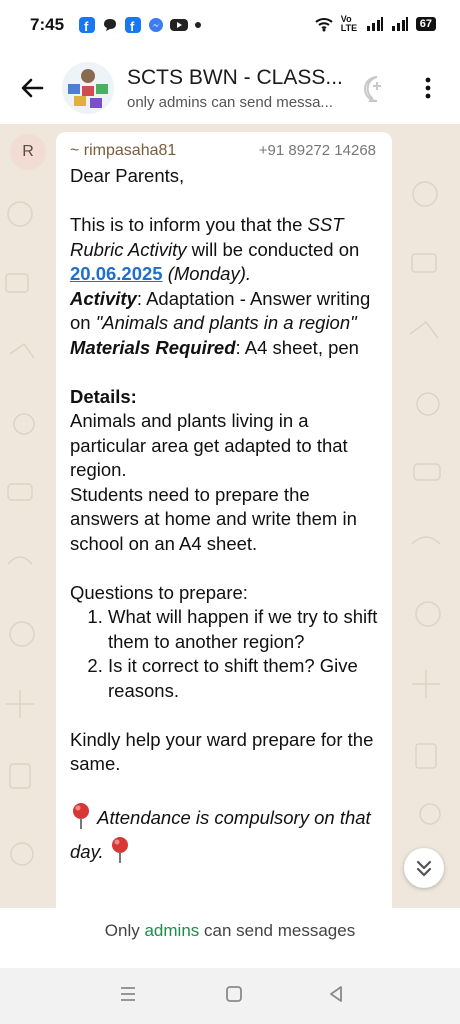  Describe the element at coordinates (224, 835) in the screenshot. I see `attendance-line: Attendance is compulsory on that day.` at that location.